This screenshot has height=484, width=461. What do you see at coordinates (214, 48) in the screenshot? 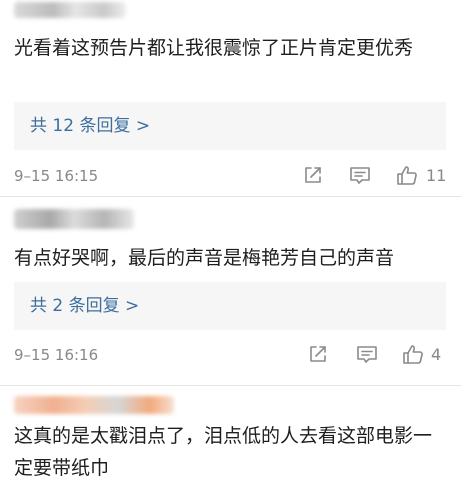
I see `comment-text: 光看着这预告片都让我很震惊了正片肯定更优秀` at bounding box center [214, 48].